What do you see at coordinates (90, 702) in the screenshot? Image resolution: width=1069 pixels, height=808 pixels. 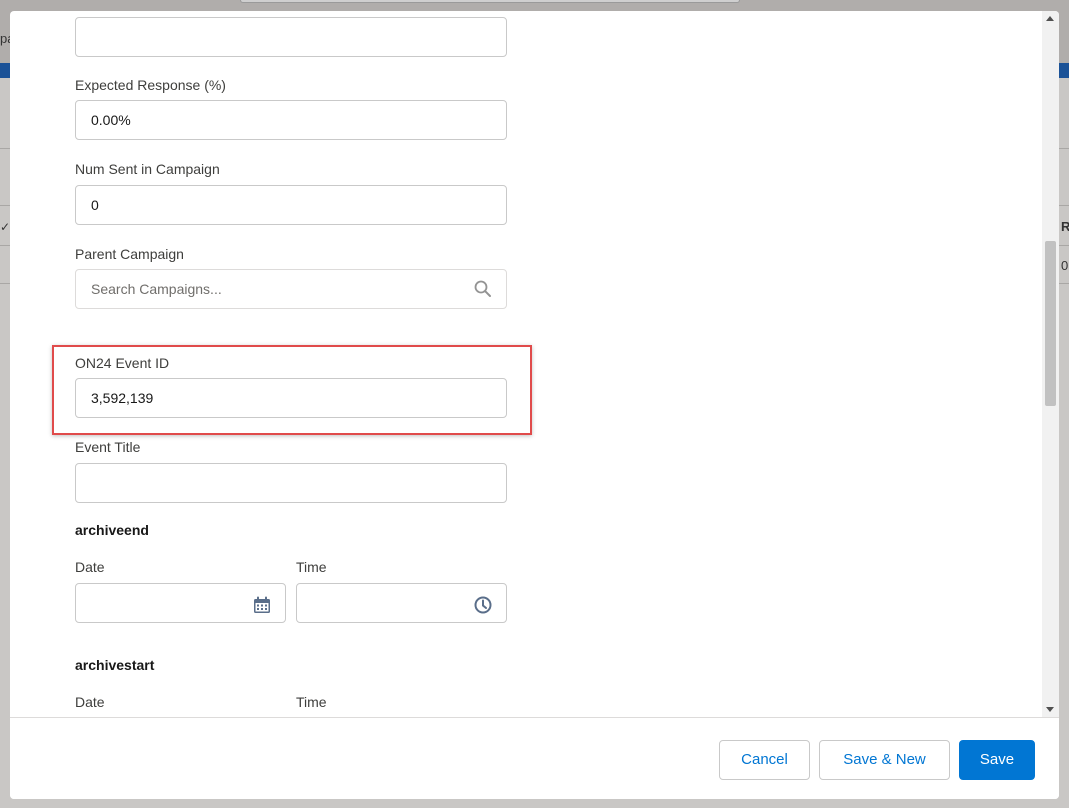 I see `archivestart-date-label: Date` at bounding box center [90, 702].